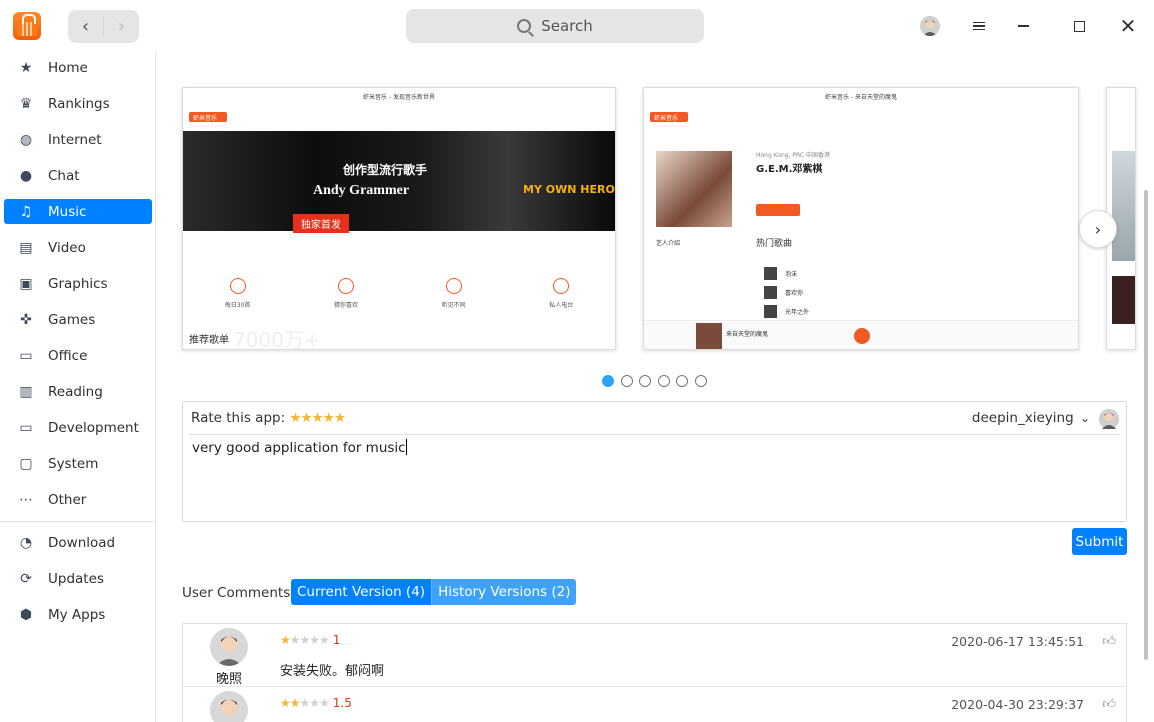 This screenshot has width=1154, height=722. What do you see at coordinates (78, 542) in the screenshot?
I see `sidebar-item-download: ◔ Download` at bounding box center [78, 542].